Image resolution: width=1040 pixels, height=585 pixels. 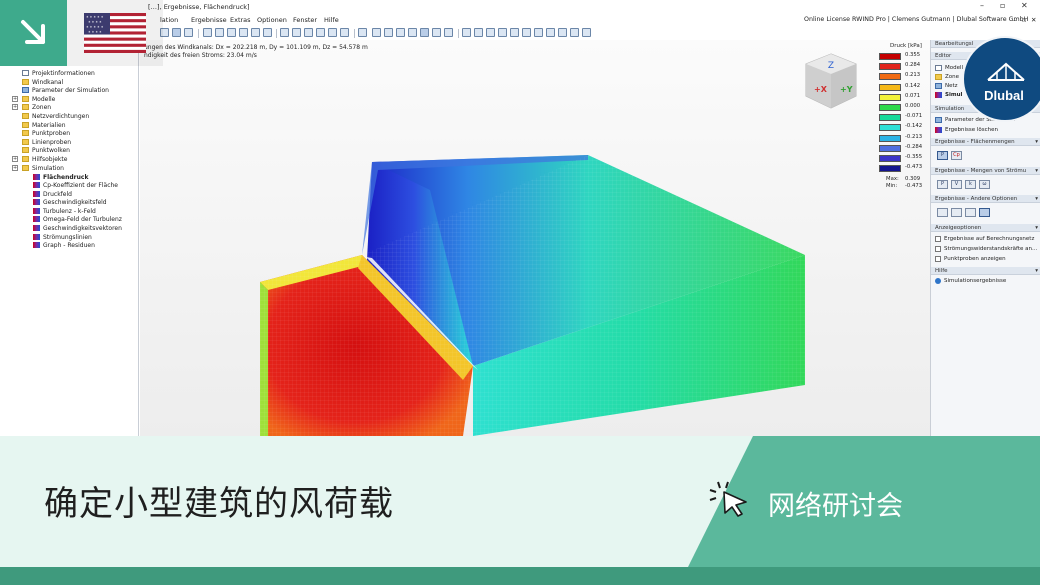 I want to click on tree-item: Flächendruck, so click(x=60, y=177).